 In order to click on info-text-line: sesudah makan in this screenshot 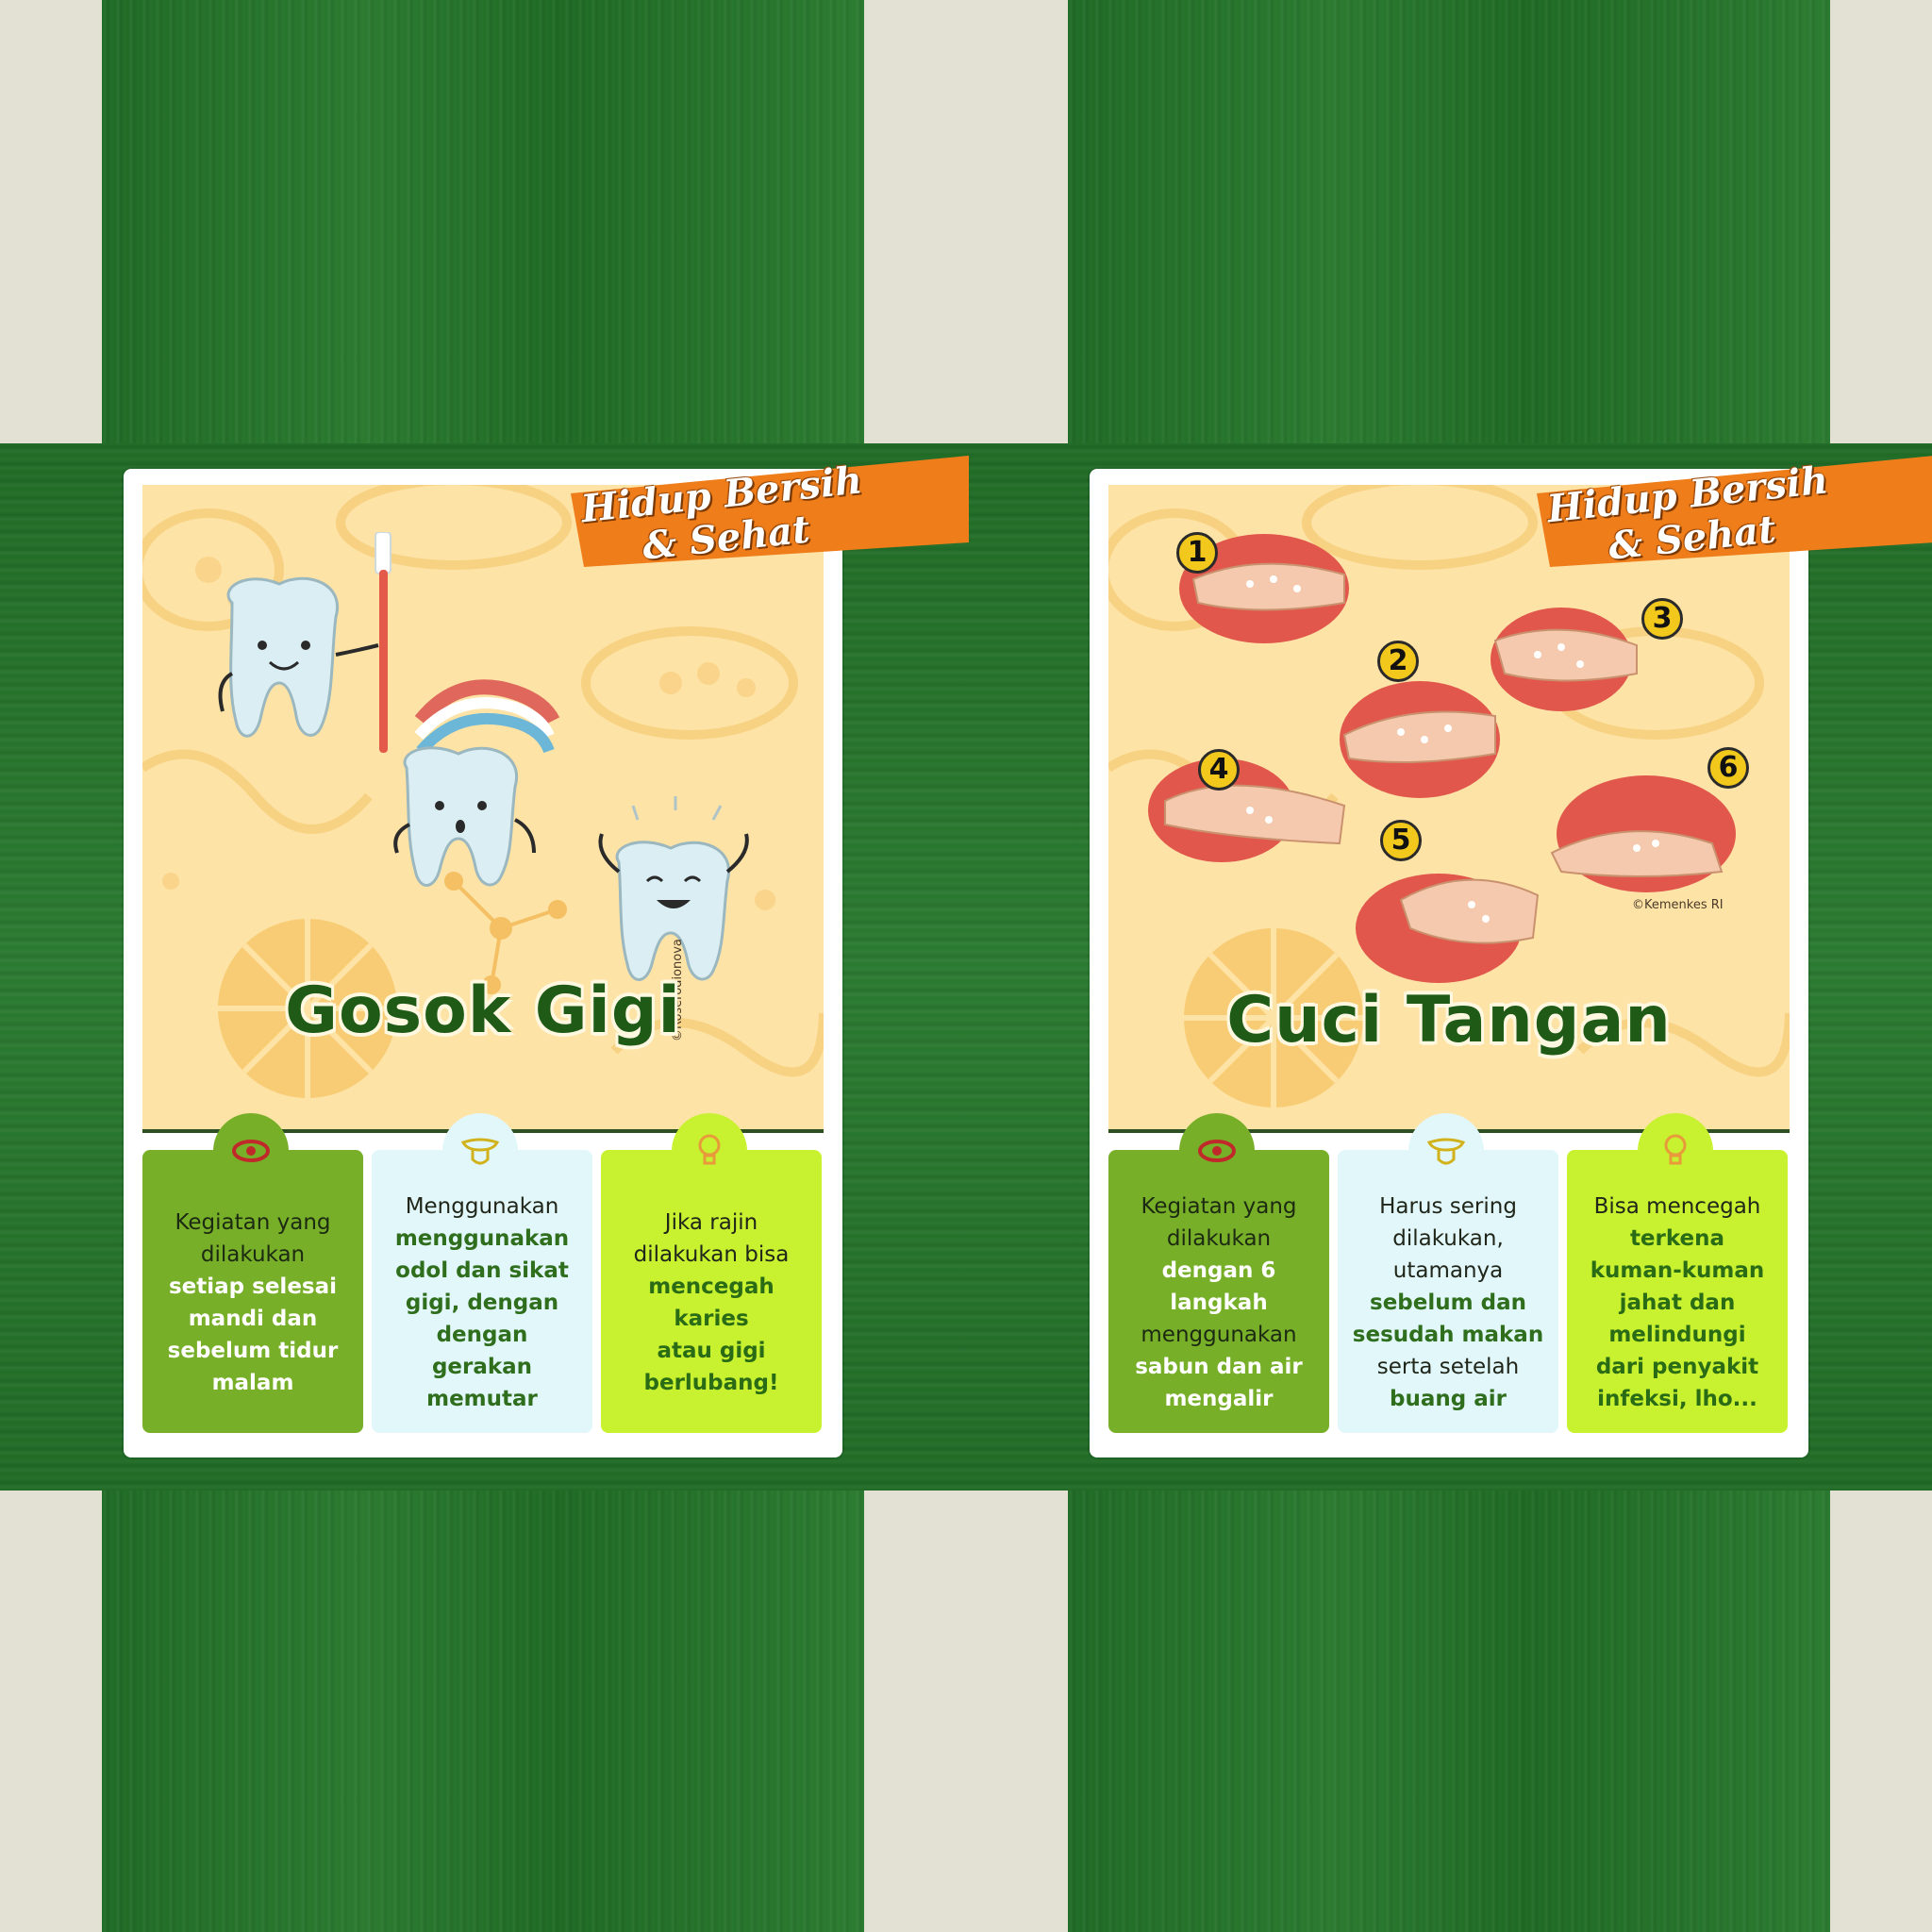, I will do `click(1448, 1335)`.